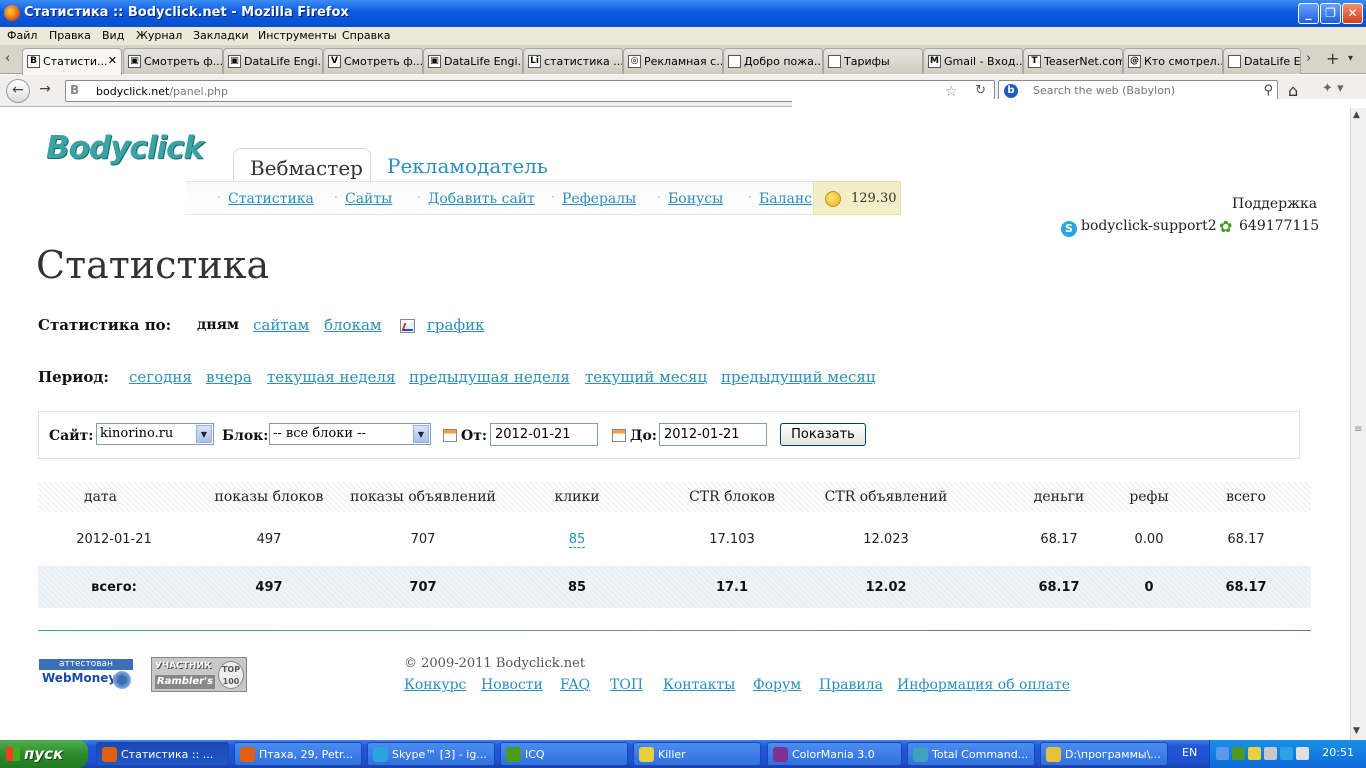  What do you see at coordinates (86, 675) in the screenshot?
I see `webmoney-badge: аттестован WebMoney` at bounding box center [86, 675].